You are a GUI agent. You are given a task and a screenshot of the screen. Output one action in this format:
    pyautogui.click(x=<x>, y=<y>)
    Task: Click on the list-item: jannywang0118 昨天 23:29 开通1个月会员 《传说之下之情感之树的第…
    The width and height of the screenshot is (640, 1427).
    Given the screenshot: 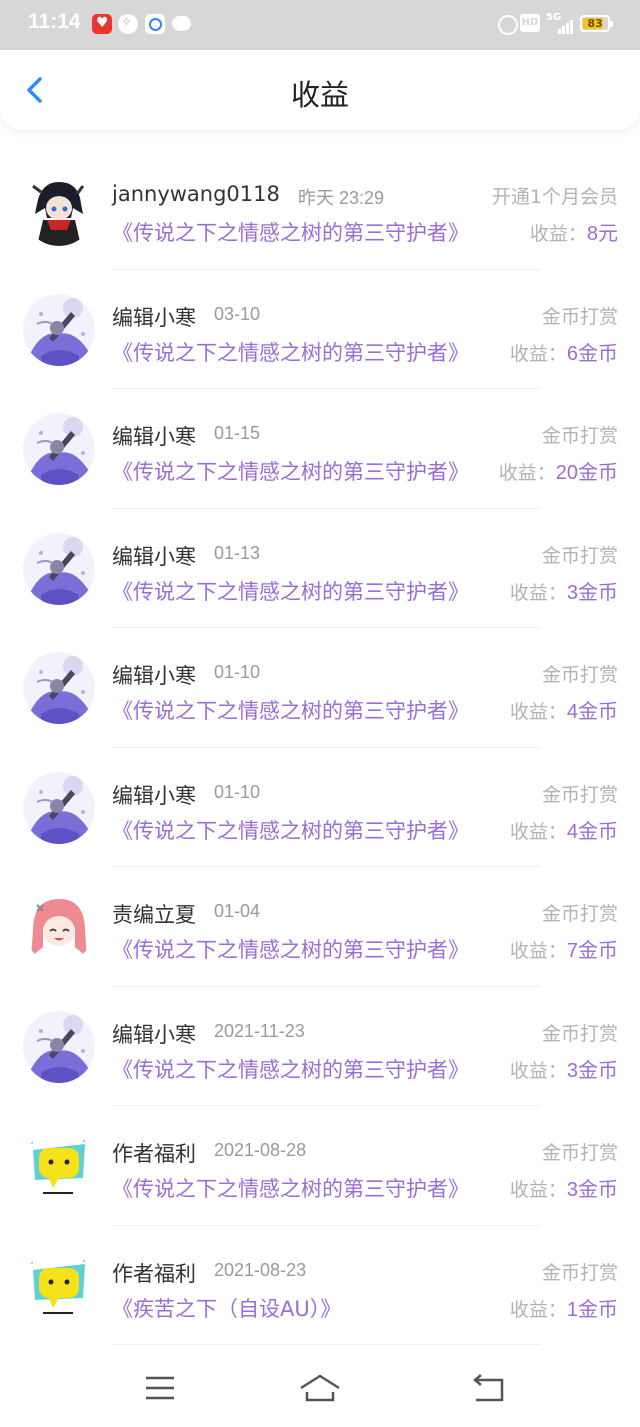 What is the action you would take?
    pyautogui.click(x=320, y=210)
    